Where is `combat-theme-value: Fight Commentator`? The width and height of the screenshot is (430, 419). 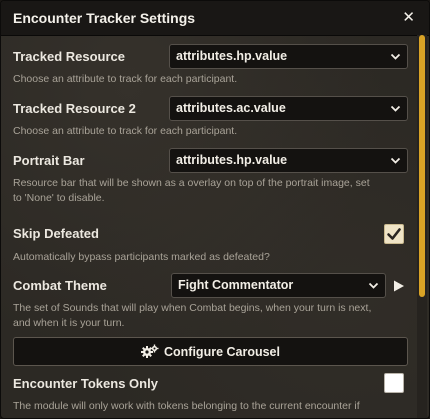 combat-theme-value: Fight Commentator is located at coordinates (236, 285).